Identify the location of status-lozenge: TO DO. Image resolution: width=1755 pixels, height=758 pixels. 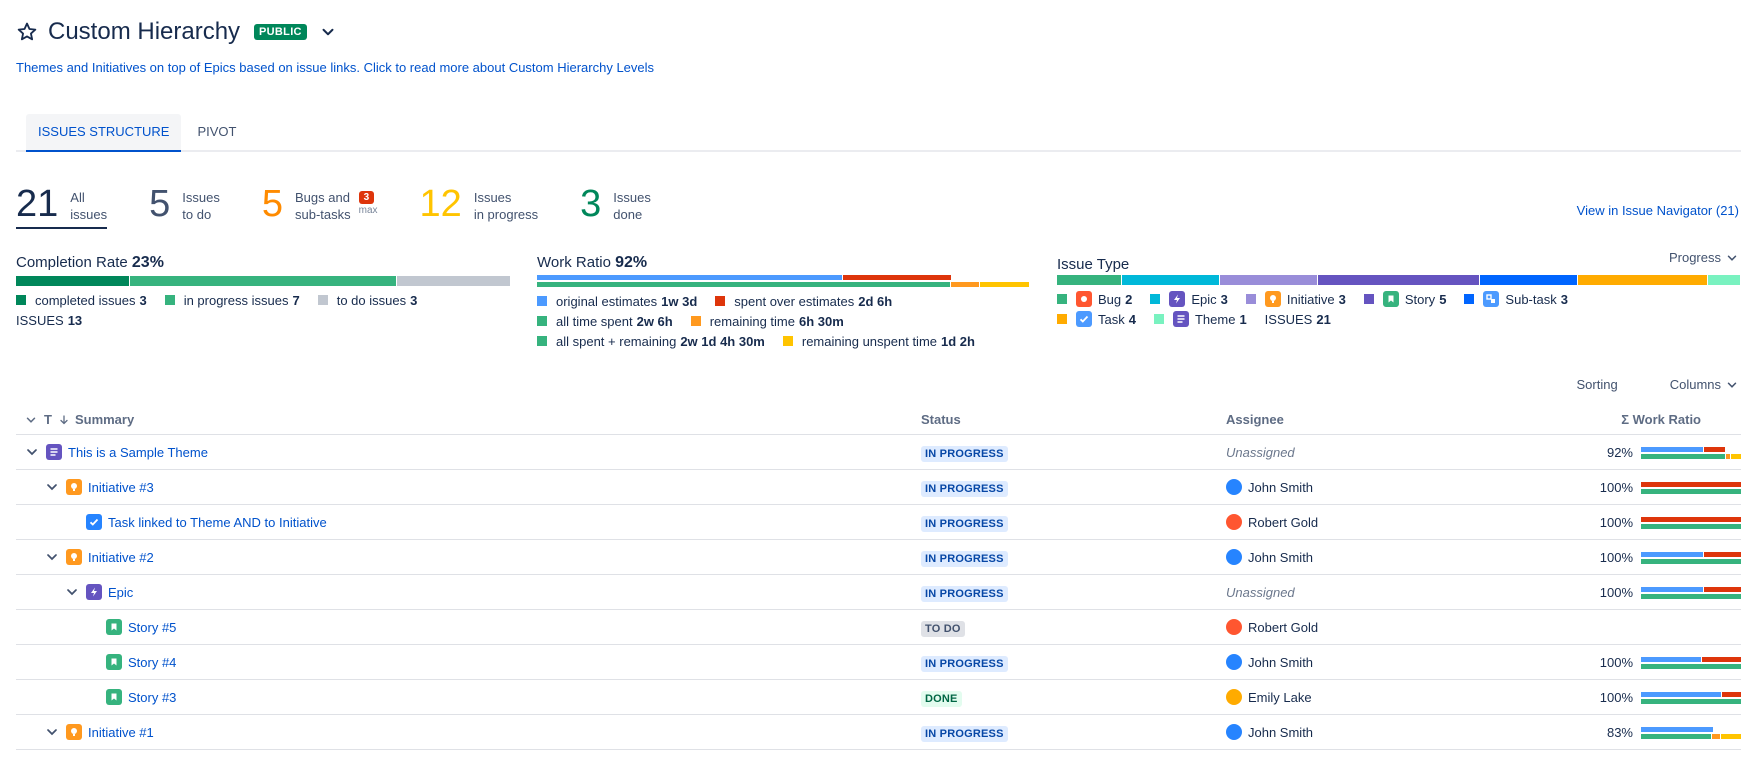
(943, 628).